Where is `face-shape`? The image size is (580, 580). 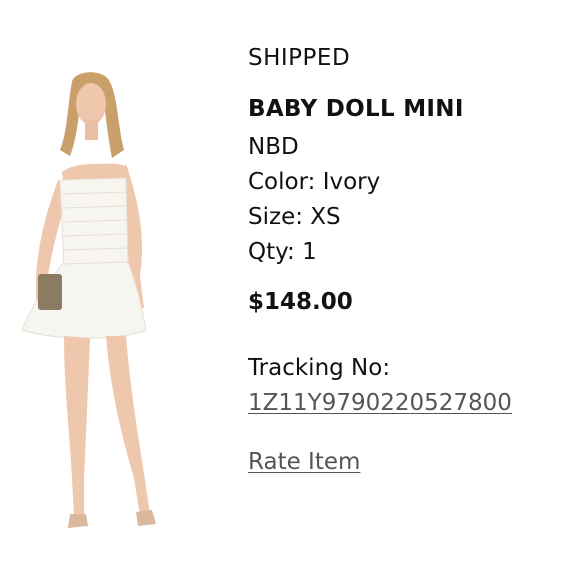
face-shape is located at coordinates (91, 104).